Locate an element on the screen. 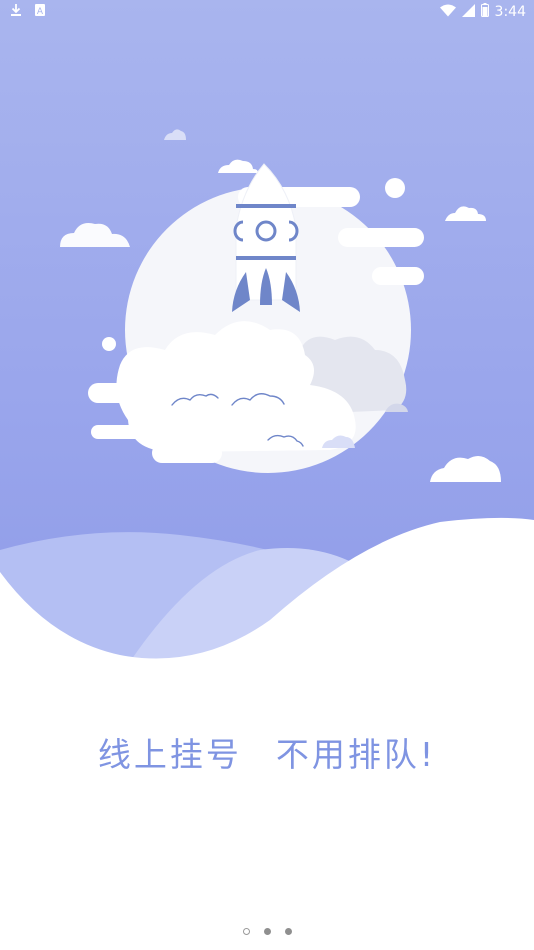  rocket-icon is located at coordinates (266, 237).